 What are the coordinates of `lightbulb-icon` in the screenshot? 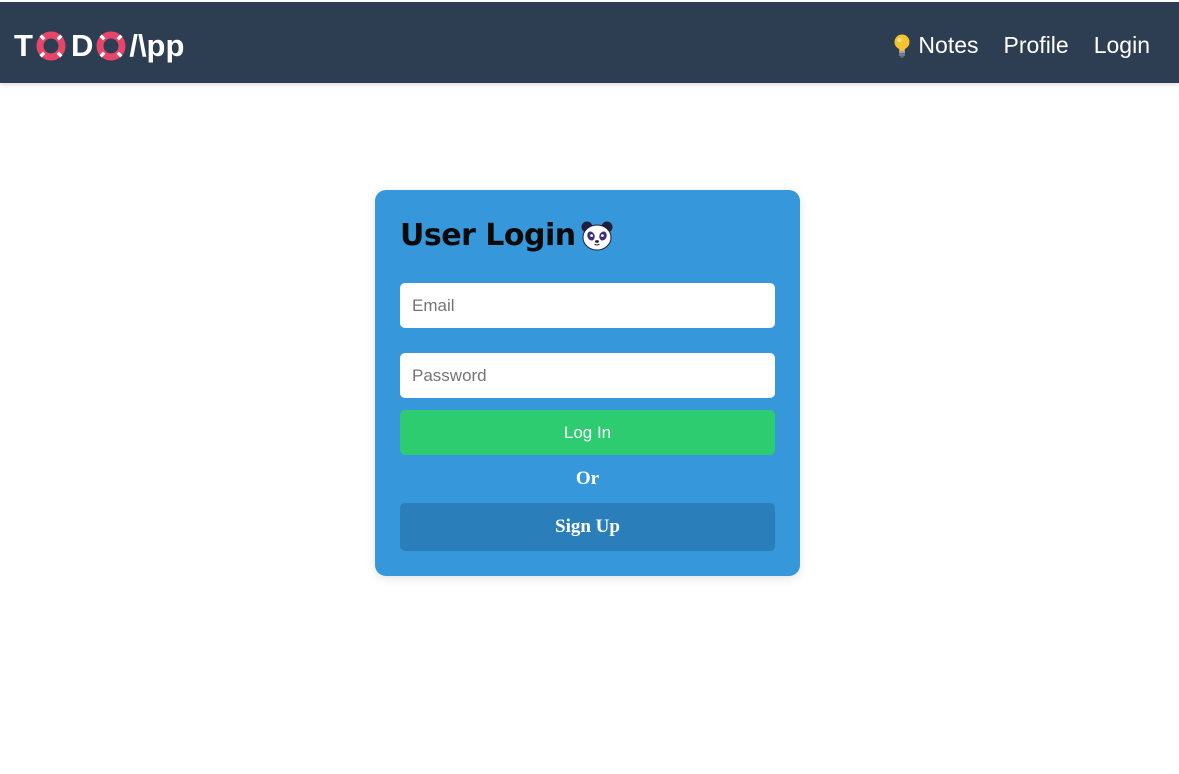 It's located at (902, 46).